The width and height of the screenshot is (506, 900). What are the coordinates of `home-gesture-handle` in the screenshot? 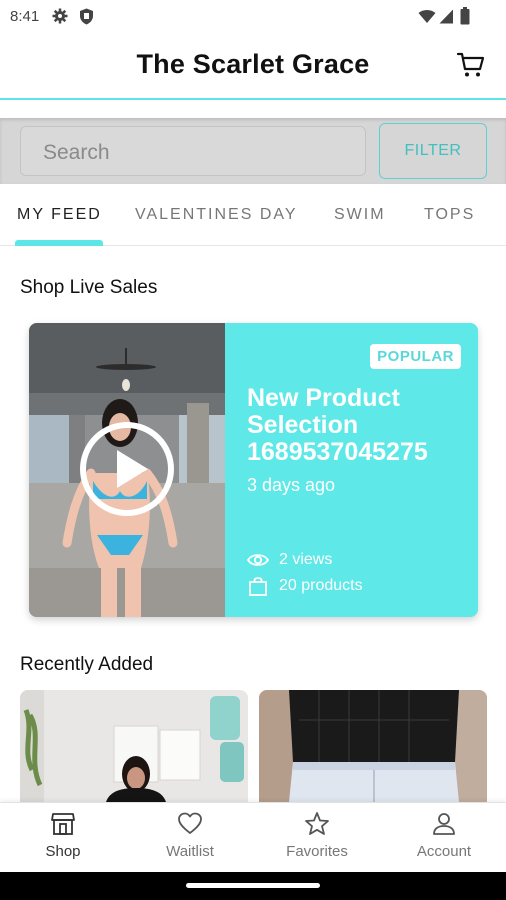 It's located at (253, 885).